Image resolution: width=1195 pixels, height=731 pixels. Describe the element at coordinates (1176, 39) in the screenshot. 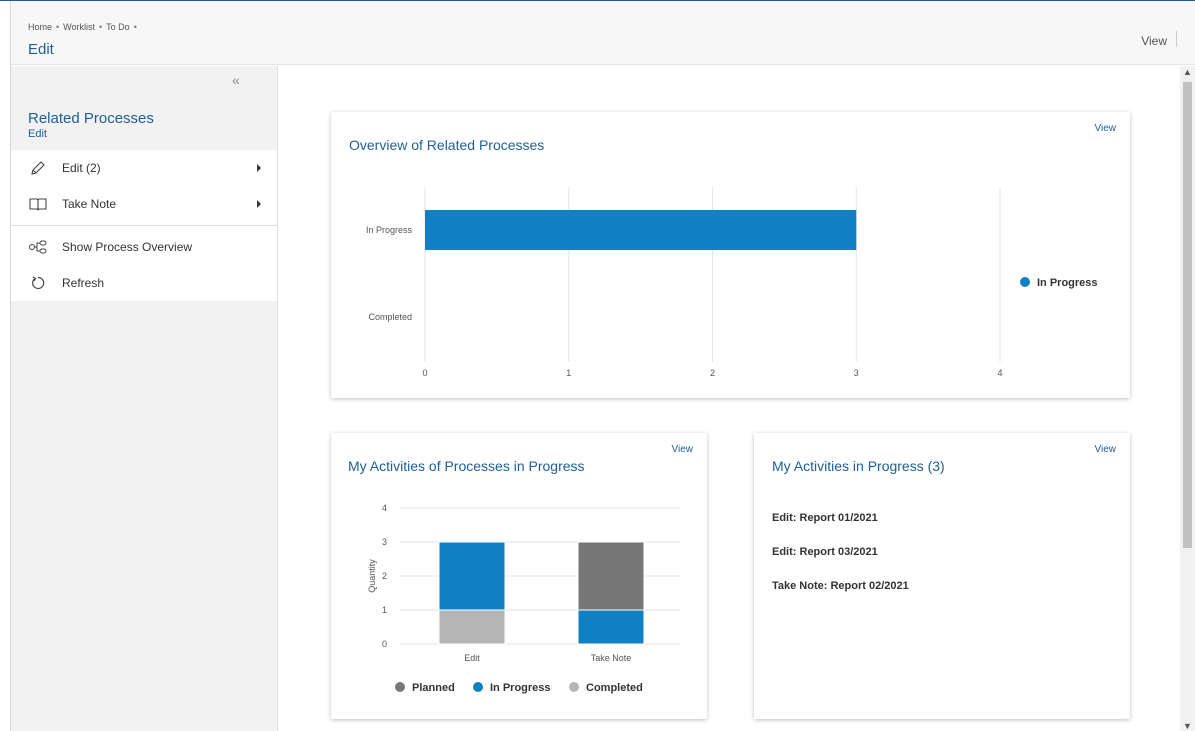

I see `header-divider` at that location.